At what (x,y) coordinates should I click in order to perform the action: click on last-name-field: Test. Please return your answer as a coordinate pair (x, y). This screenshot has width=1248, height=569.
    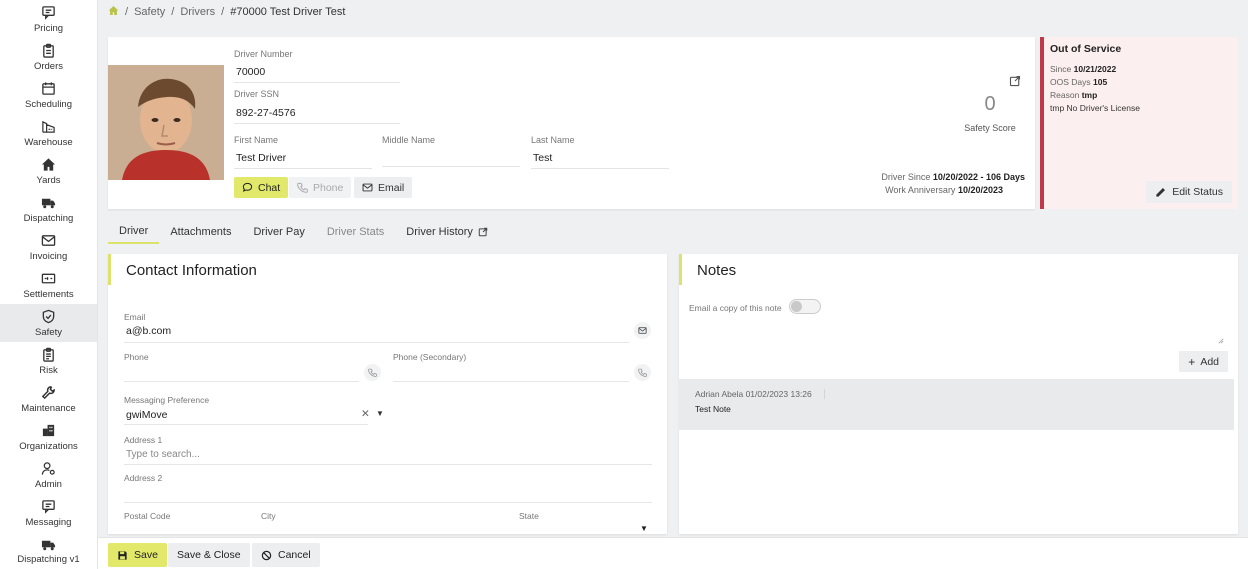
    Looking at the image, I should click on (600, 159).